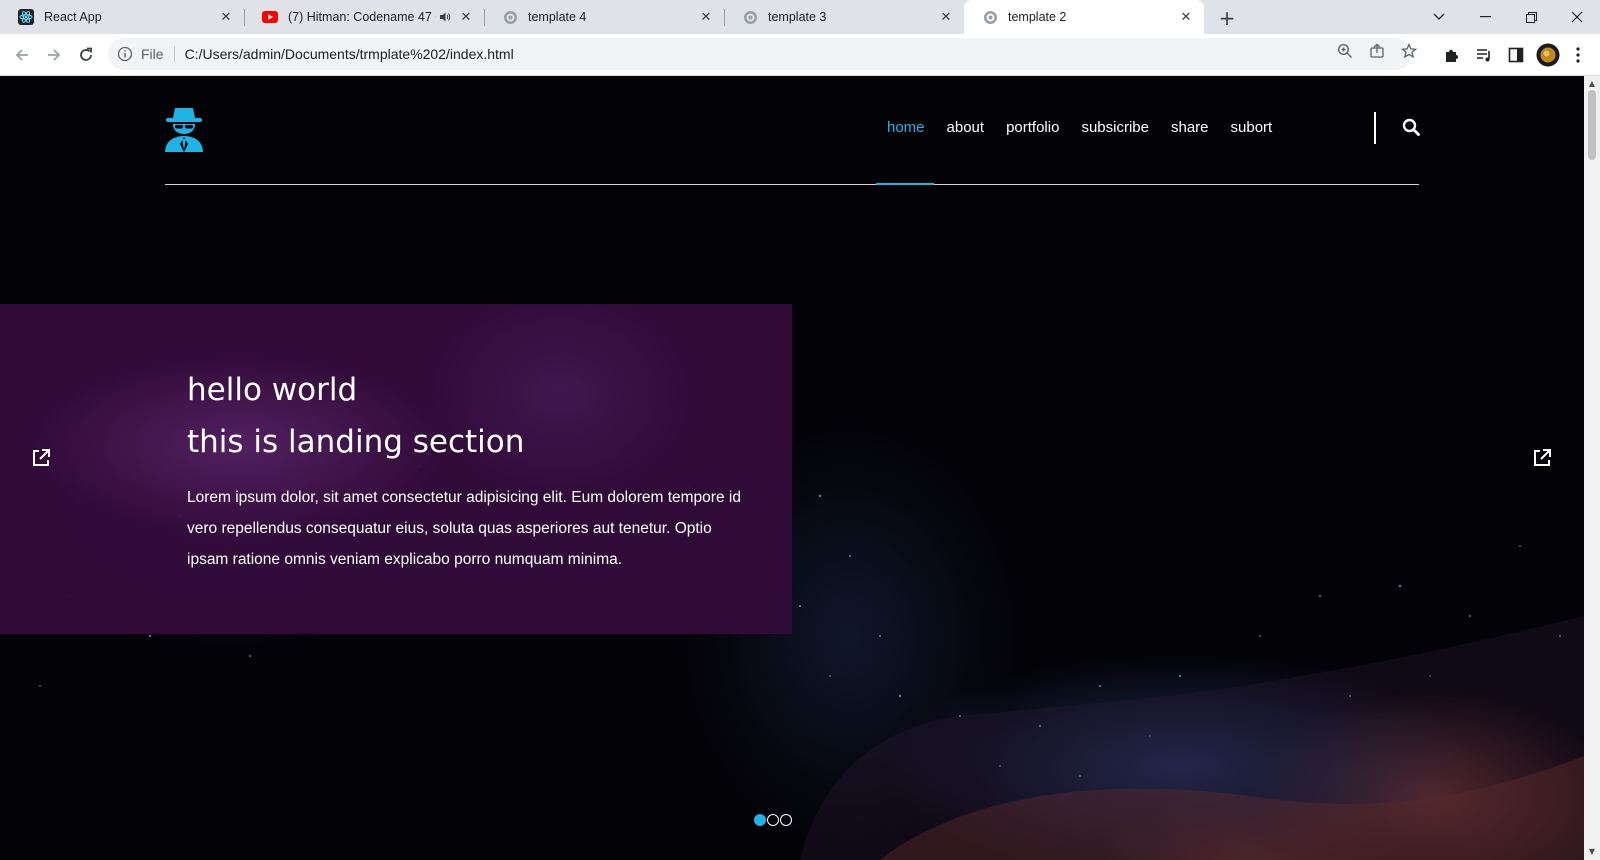  Describe the element at coordinates (1484, 55) in the screenshot. I see `media-queue-icon` at that location.